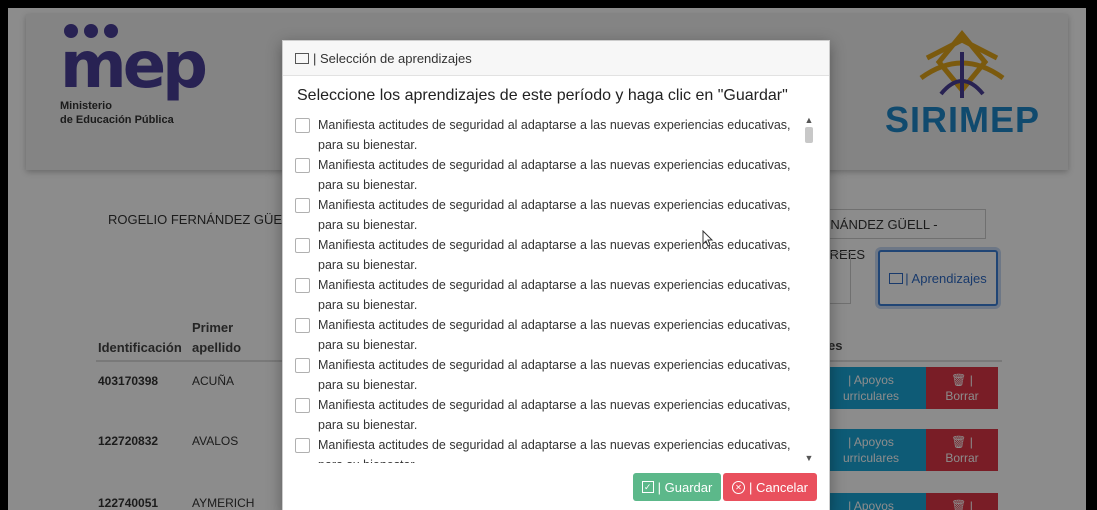 The image size is (1097, 510). I want to click on check-square-icon: ✓, so click(647, 487).